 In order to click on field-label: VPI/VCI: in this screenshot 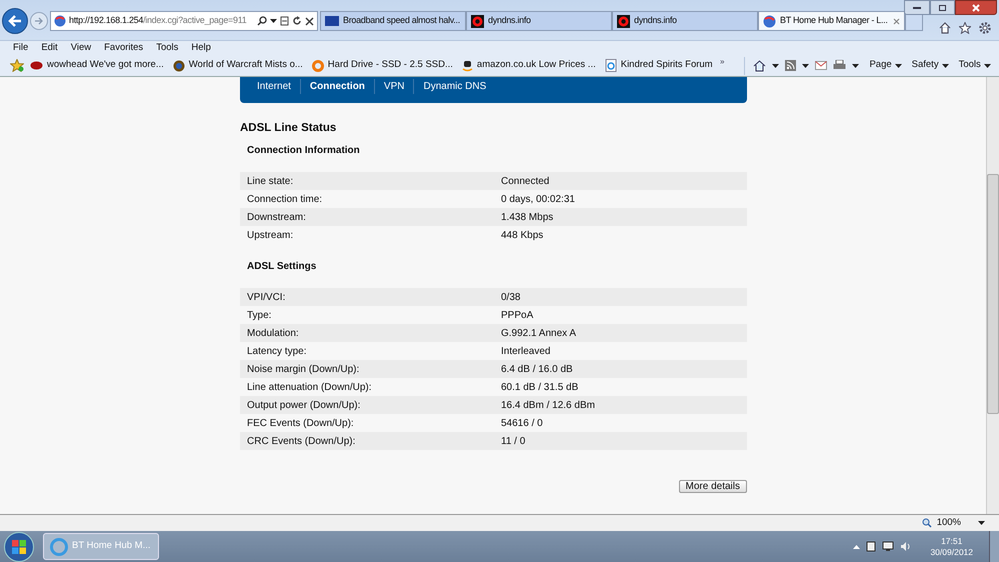, I will do `click(266, 297)`.